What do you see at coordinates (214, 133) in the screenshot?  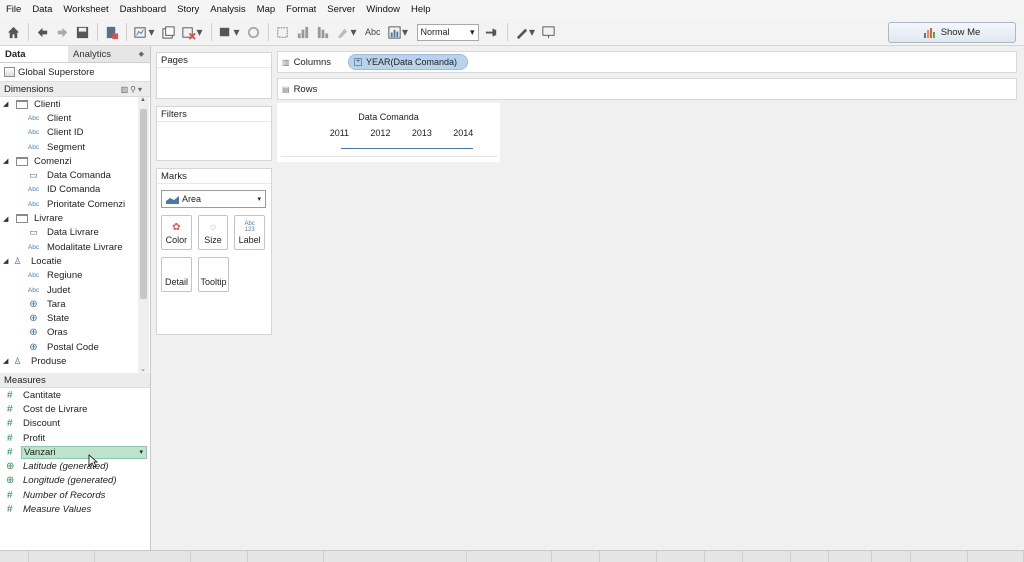 I see `filters-card: Filters` at bounding box center [214, 133].